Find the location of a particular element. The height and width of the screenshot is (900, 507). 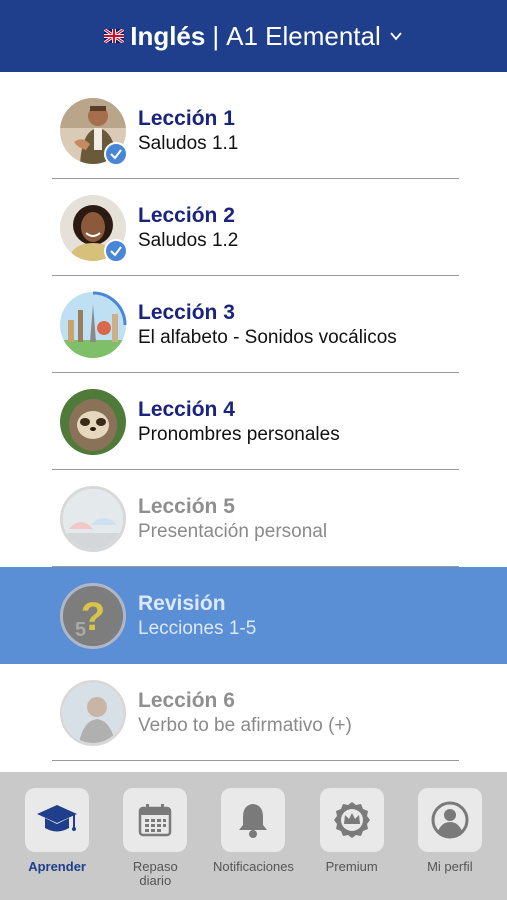

nav-profile-button is located at coordinates (449, 820).